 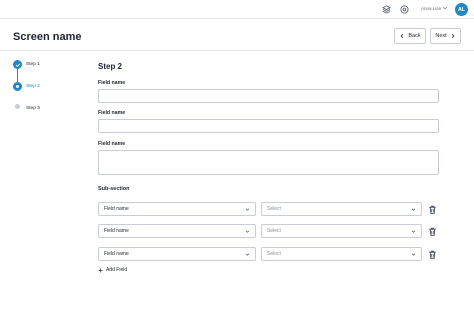 I want to click on avatar: AL, so click(x=461, y=9).